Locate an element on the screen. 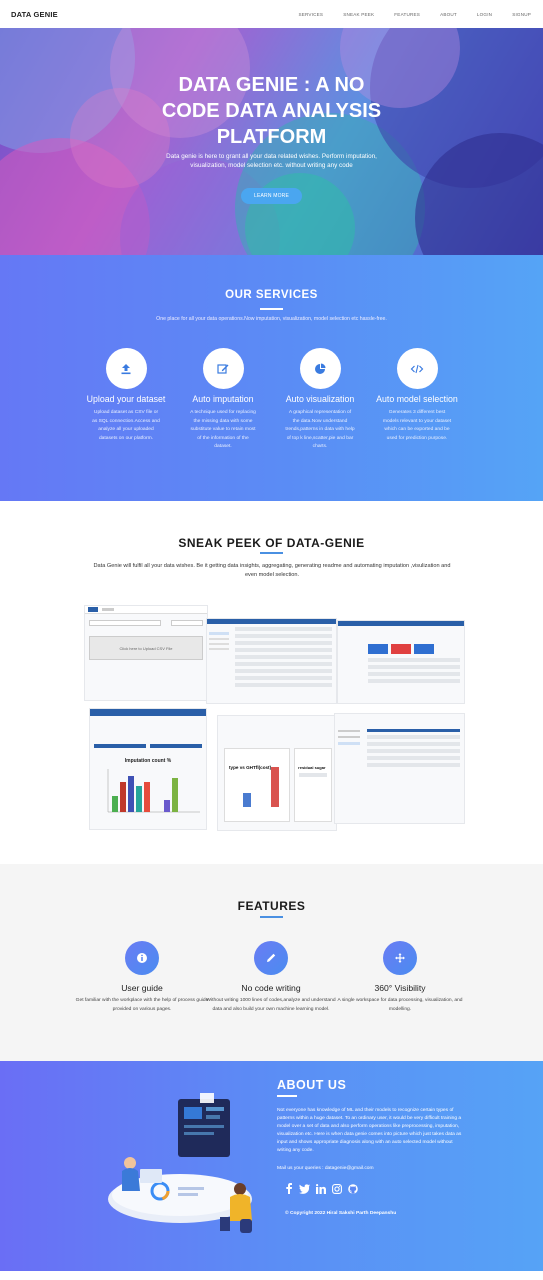 This screenshot has height=1280, width=543. hero-title-line-2: CODE DATA ANALYSIS is located at coordinates (271, 111).